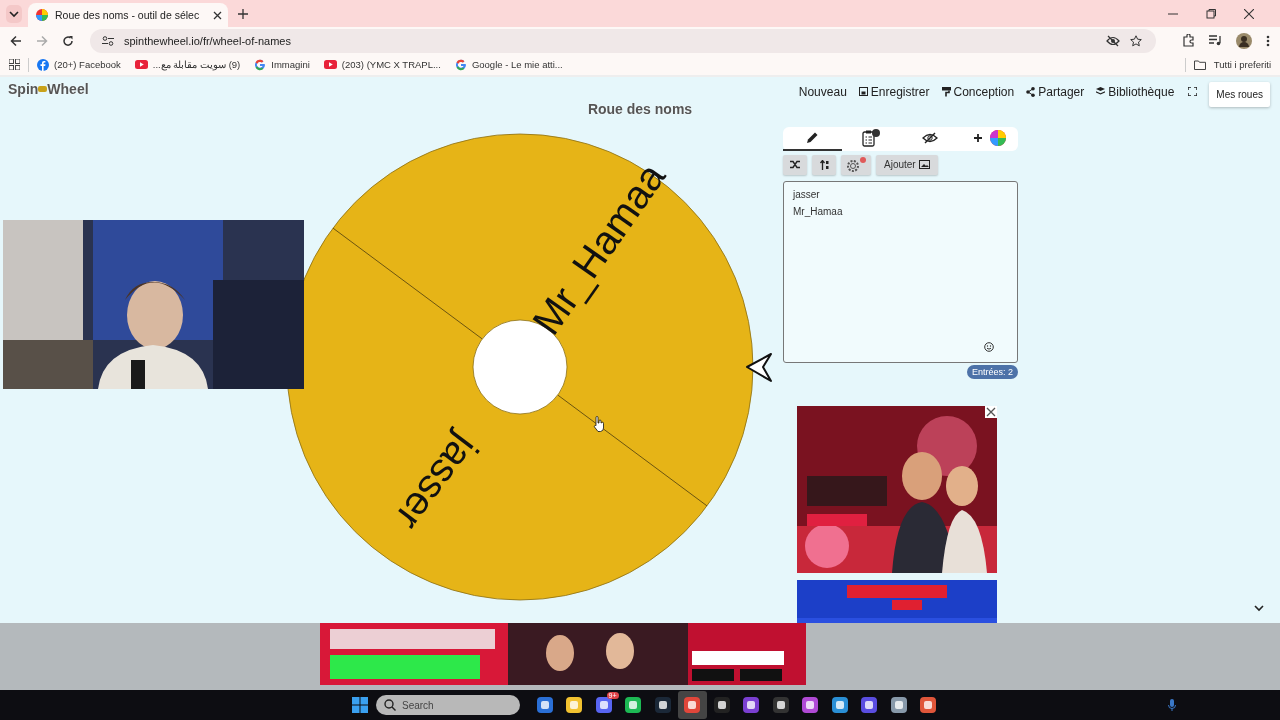 The width and height of the screenshot is (1280, 720). Describe the element at coordinates (1268, 40) in the screenshot. I see `more-icon` at that location.